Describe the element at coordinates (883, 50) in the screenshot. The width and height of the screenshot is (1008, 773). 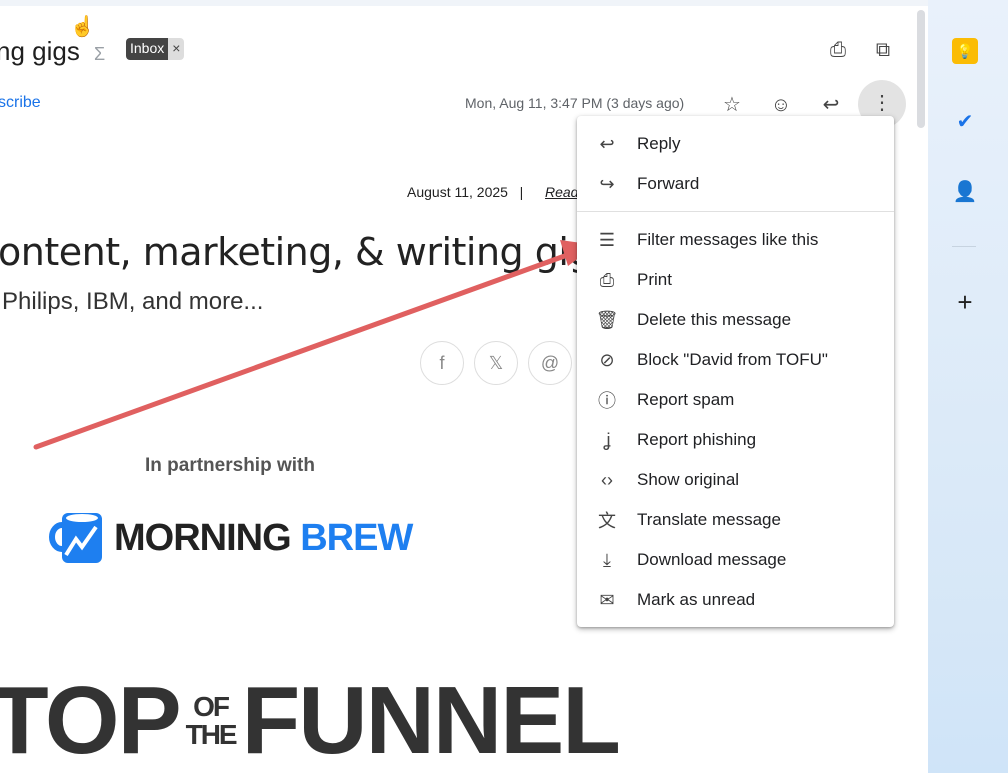
I see `open-new-window-icon: ⧉` at that location.